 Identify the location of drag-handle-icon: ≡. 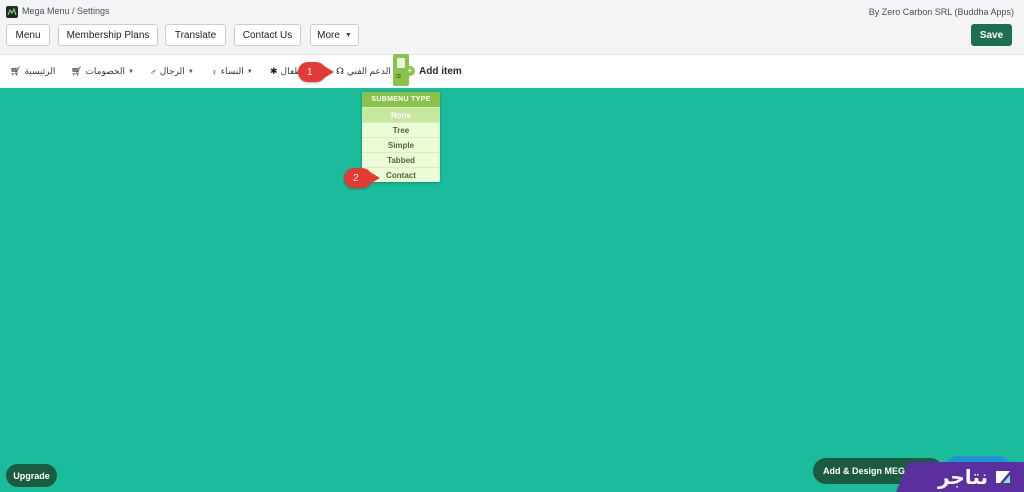
(399, 76).